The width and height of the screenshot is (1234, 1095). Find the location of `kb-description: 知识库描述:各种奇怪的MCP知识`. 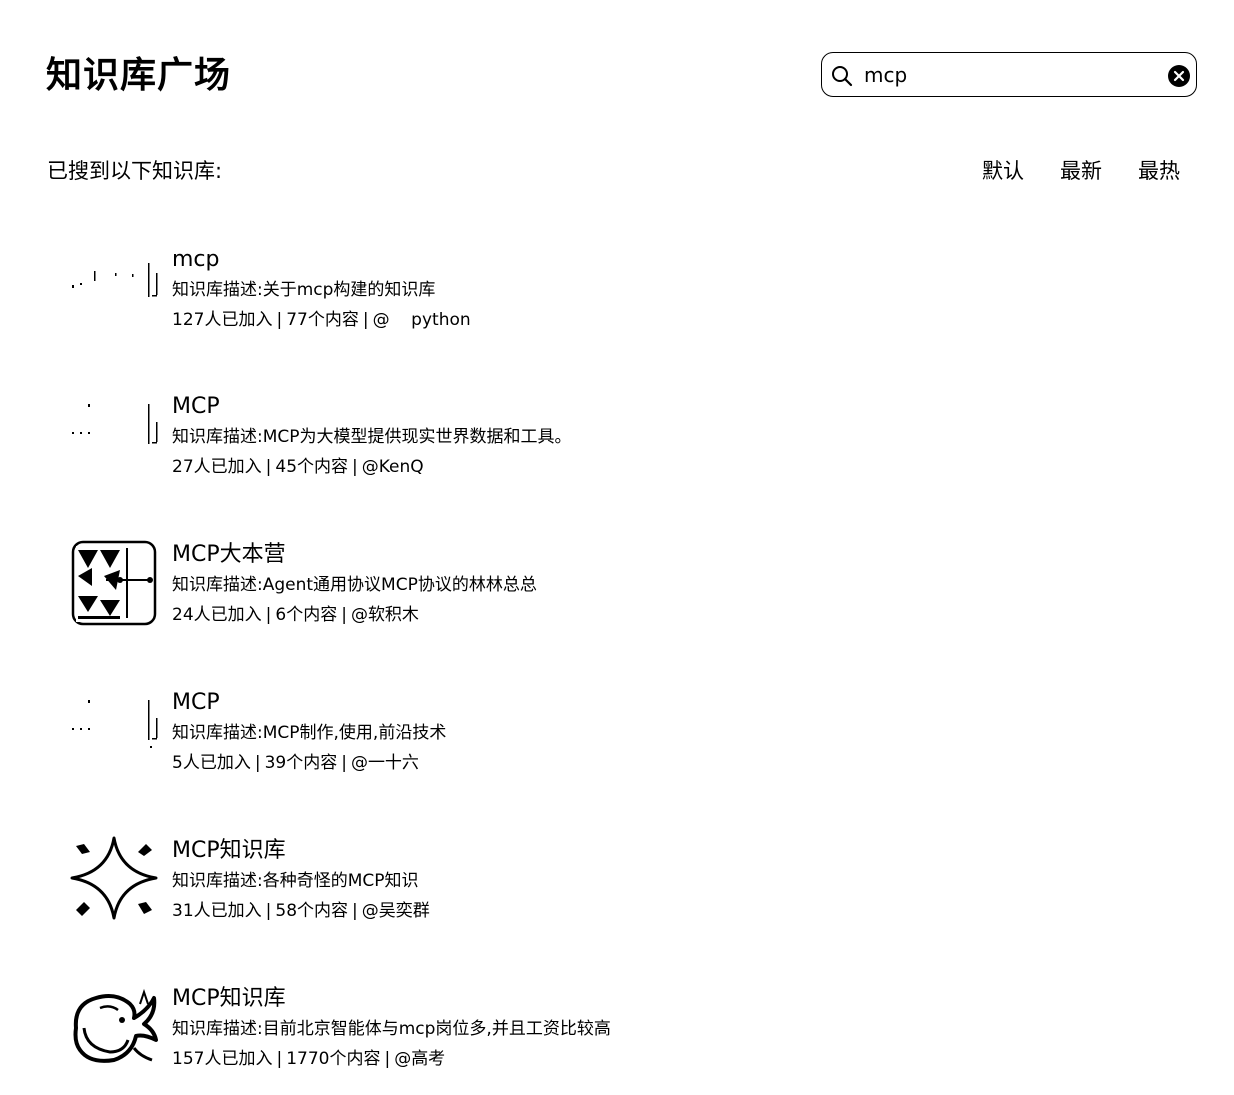

kb-description: 知识库描述:各种奇怪的MCP知识 is located at coordinates (295, 881).